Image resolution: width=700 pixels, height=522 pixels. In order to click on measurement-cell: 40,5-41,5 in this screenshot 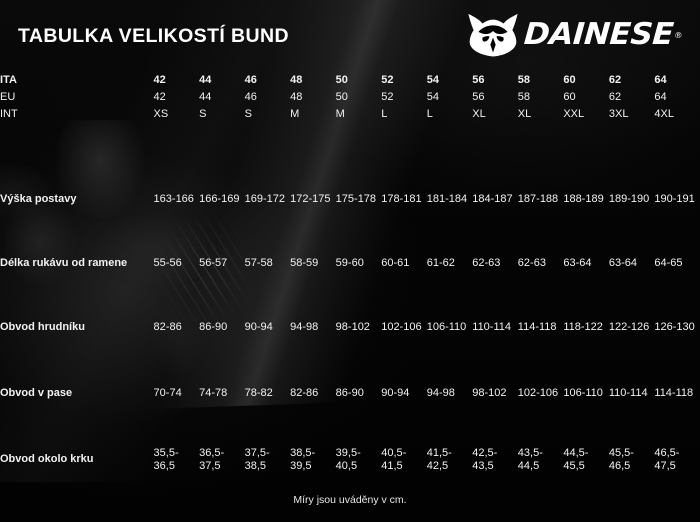, I will do `click(394, 459)`.